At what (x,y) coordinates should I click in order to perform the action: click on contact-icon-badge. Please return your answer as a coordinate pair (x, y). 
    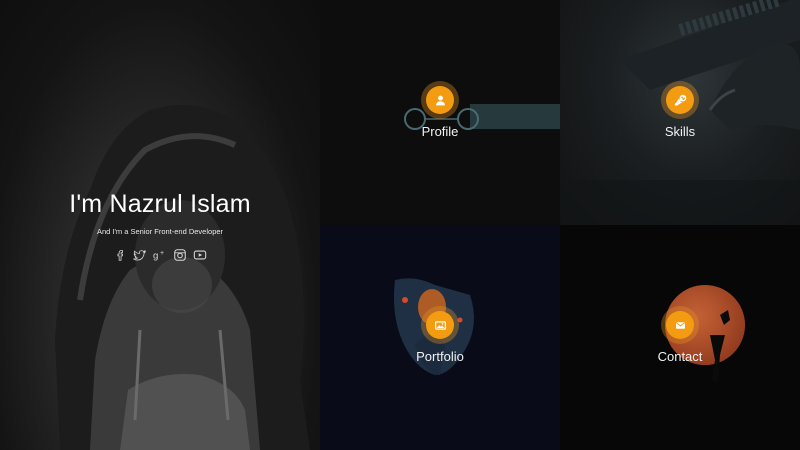
    Looking at the image, I should click on (680, 325).